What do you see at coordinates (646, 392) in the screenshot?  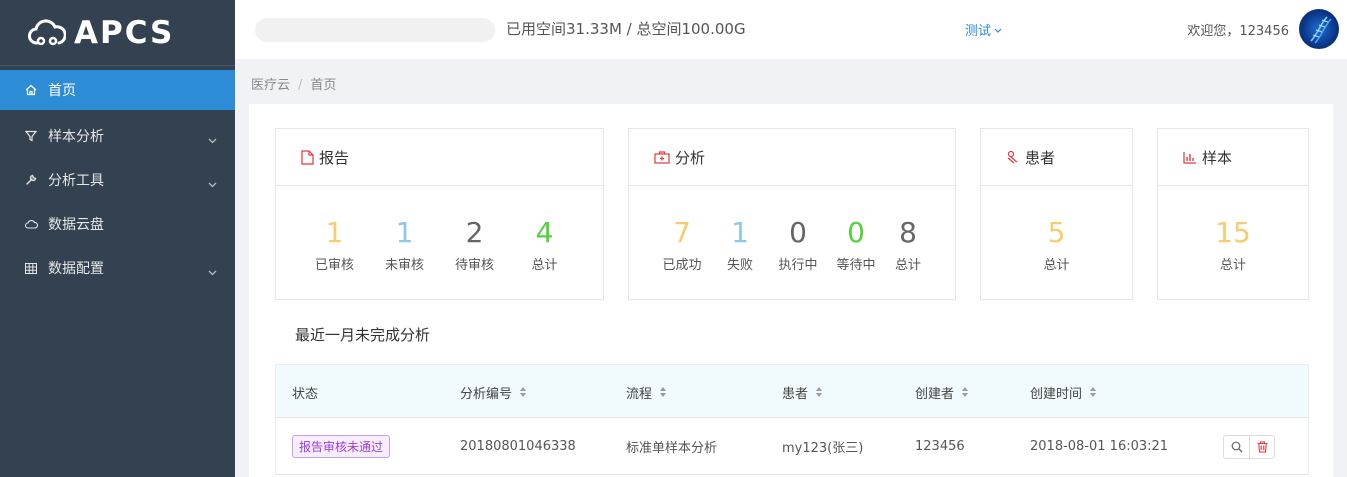 I see `column-header-flow: 流程` at bounding box center [646, 392].